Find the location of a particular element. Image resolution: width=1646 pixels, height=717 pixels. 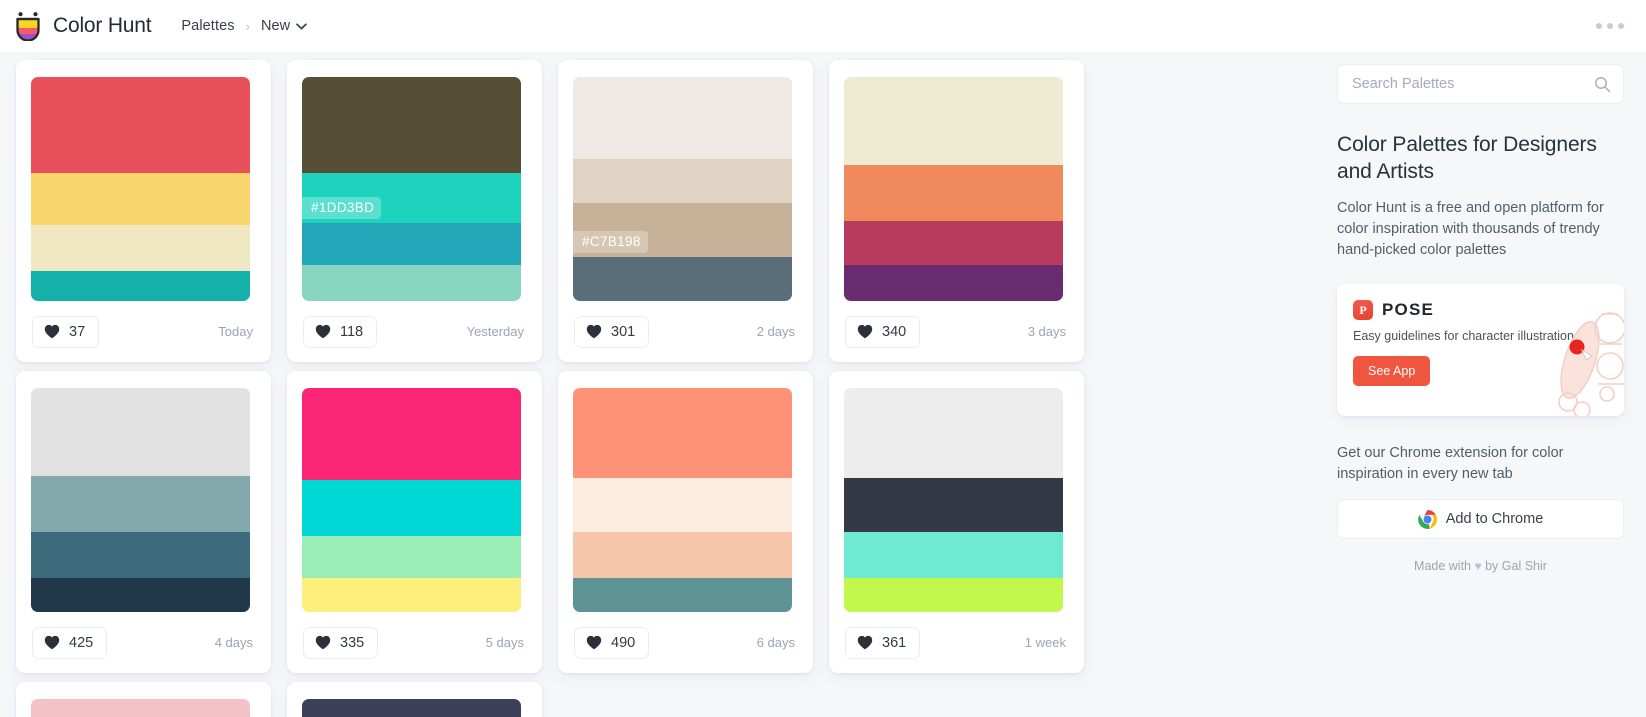

breadcrumb: Palettes › New is located at coordinates (244, 26).